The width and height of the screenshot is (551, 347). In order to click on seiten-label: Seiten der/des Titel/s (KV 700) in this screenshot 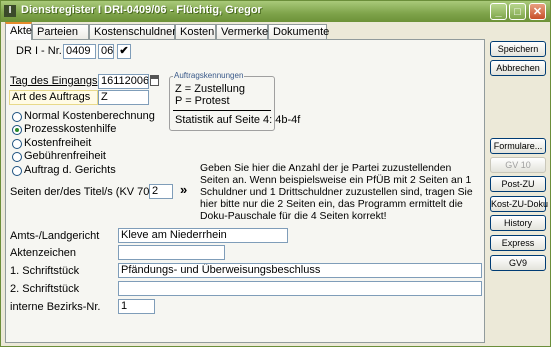, I will do `click(85, 192)`.